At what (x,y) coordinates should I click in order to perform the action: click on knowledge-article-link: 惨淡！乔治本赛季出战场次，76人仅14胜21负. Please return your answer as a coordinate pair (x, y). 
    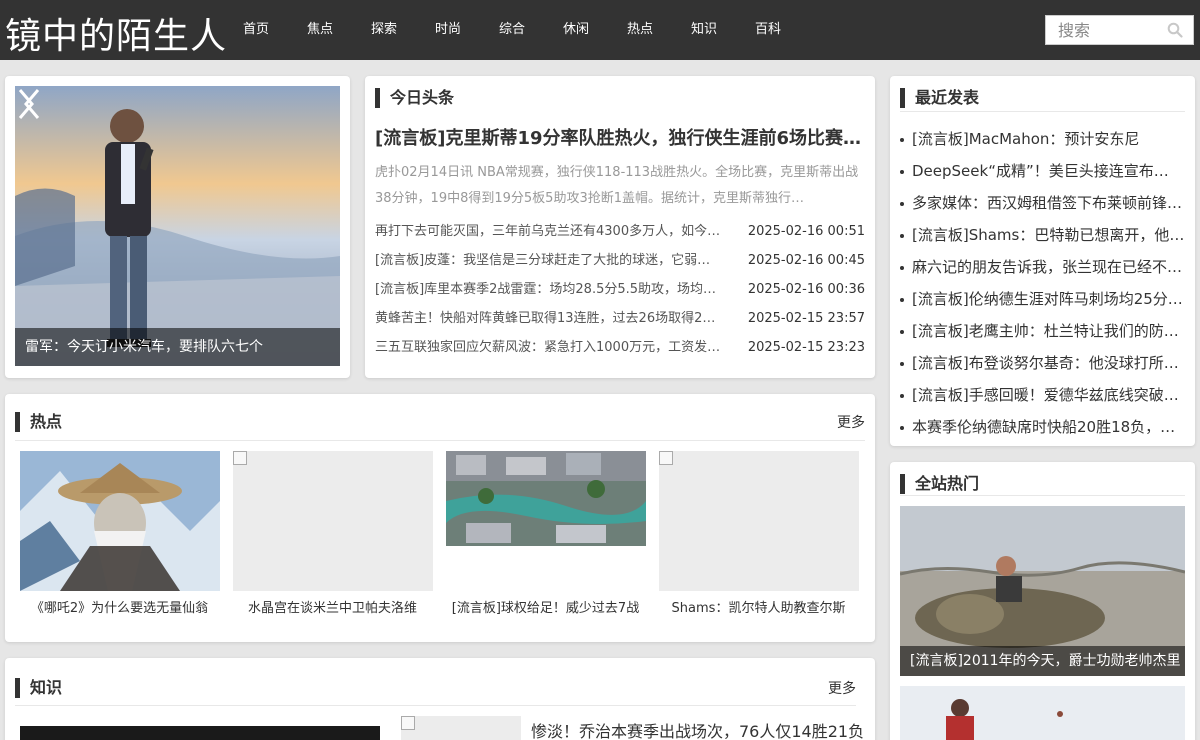
    Looking at the image, I should click on (701, 729).